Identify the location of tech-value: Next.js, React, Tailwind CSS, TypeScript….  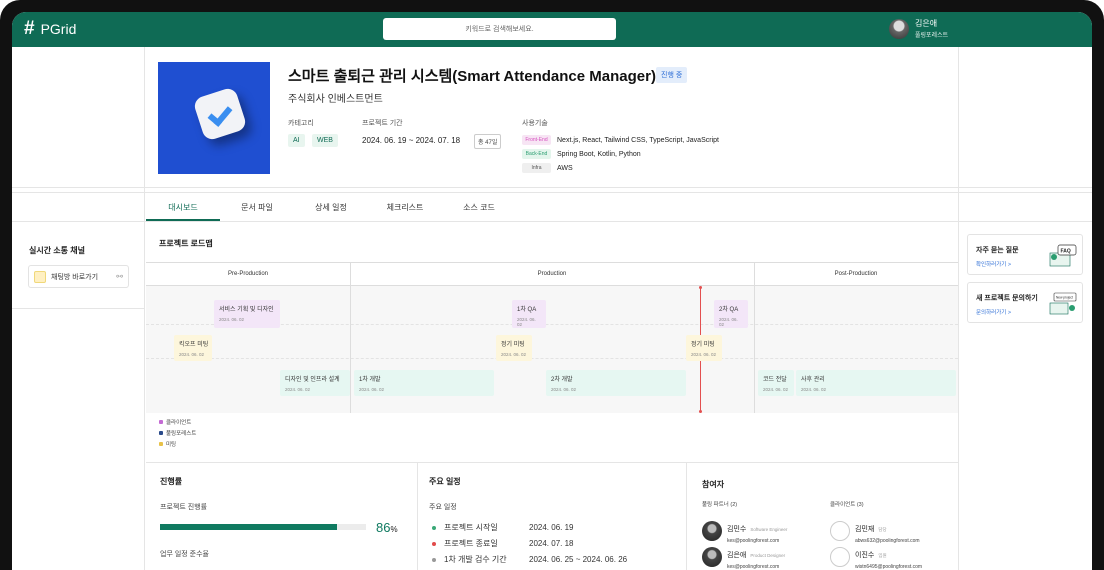
(638, 140).